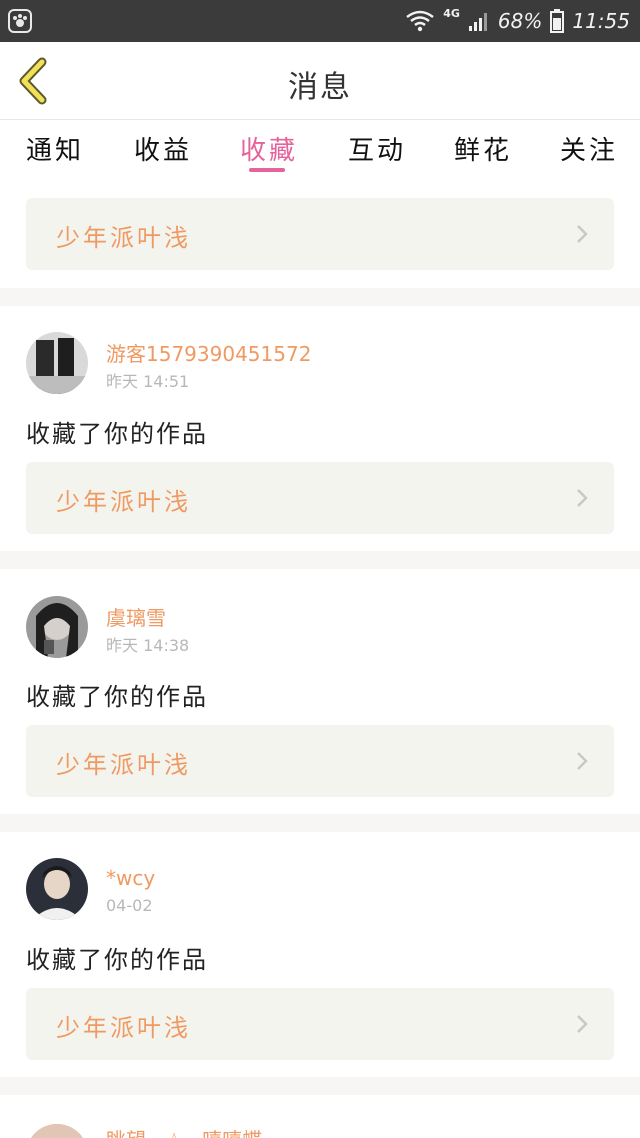 The height and width of the screenshot is (1138, 640). What do you see at coordinates (184, 1131) in the screenshot?
I see `username: 眺望 · ☆ · 嘻嘻蝶` at bounding box center [184, 1131].